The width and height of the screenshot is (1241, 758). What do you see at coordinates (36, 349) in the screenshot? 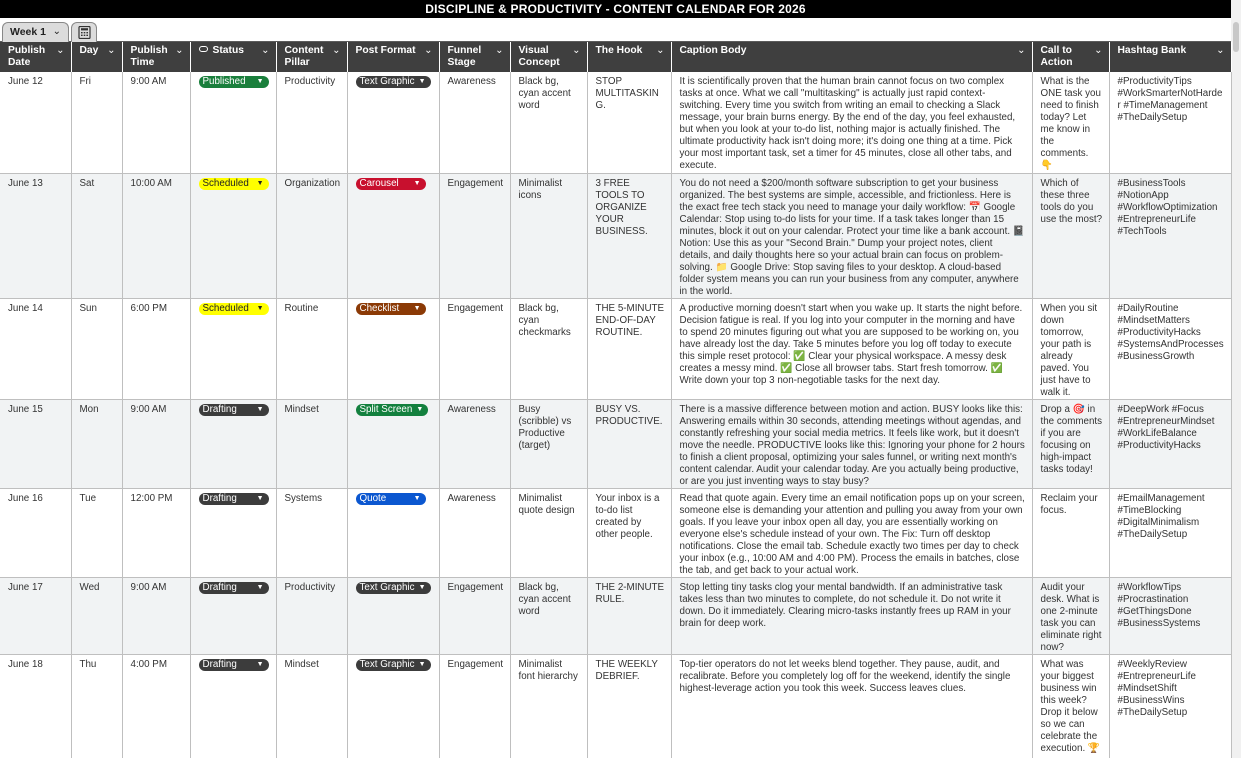
I see `cell-publish-date: June 14` at bounding box center [36, 349].